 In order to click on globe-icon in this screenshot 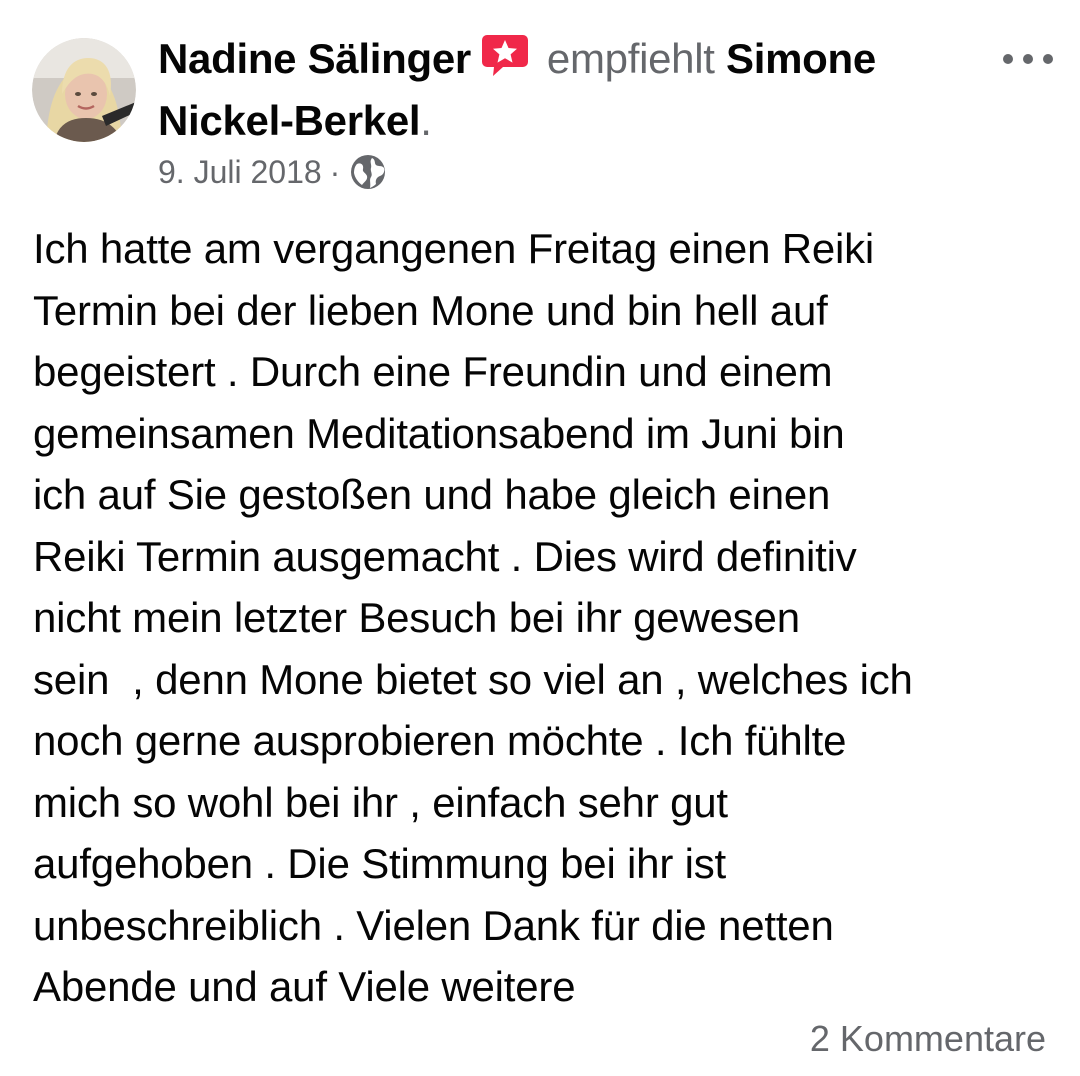, I will do `click(368, 172)`.